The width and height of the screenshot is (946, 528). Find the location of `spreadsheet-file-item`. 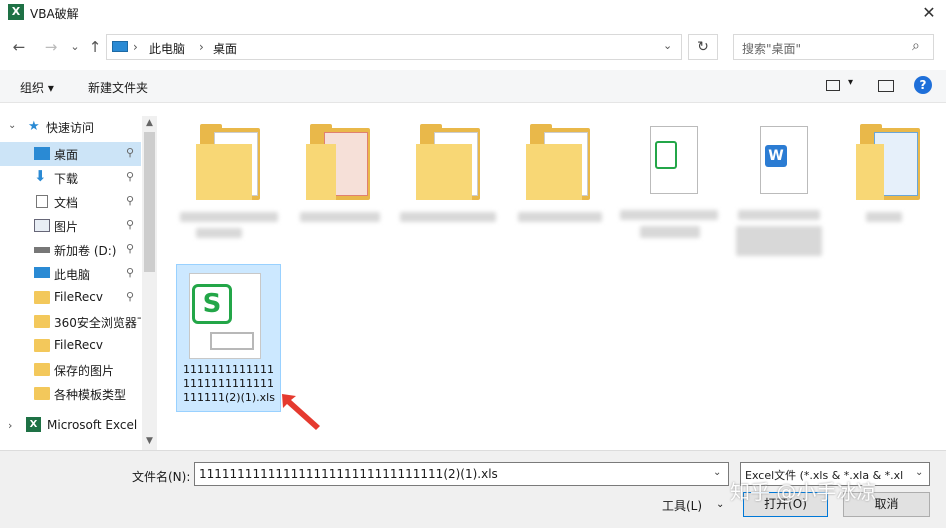

spreadsheet-file-item is located at coordinates (669, 180).